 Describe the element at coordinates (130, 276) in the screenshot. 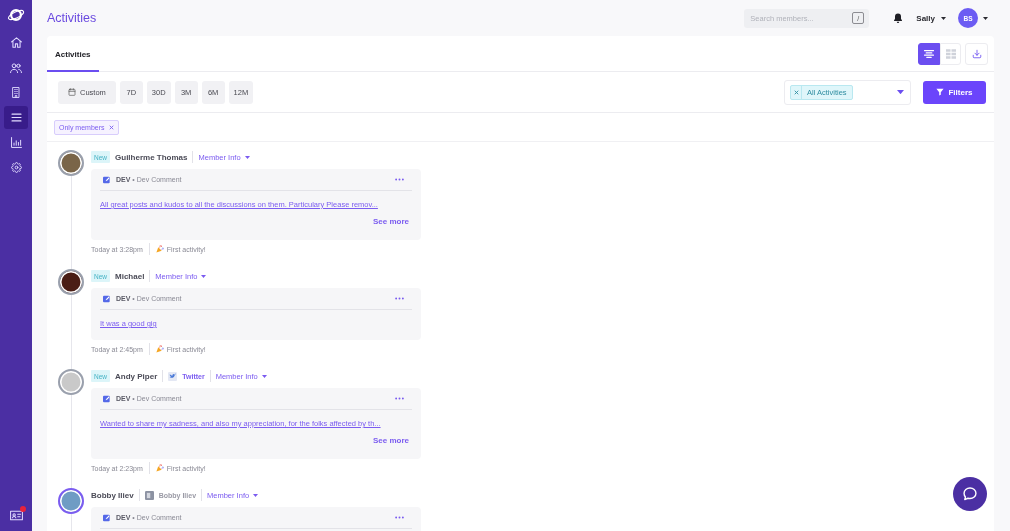

I see `member-name: Michael` at that location.